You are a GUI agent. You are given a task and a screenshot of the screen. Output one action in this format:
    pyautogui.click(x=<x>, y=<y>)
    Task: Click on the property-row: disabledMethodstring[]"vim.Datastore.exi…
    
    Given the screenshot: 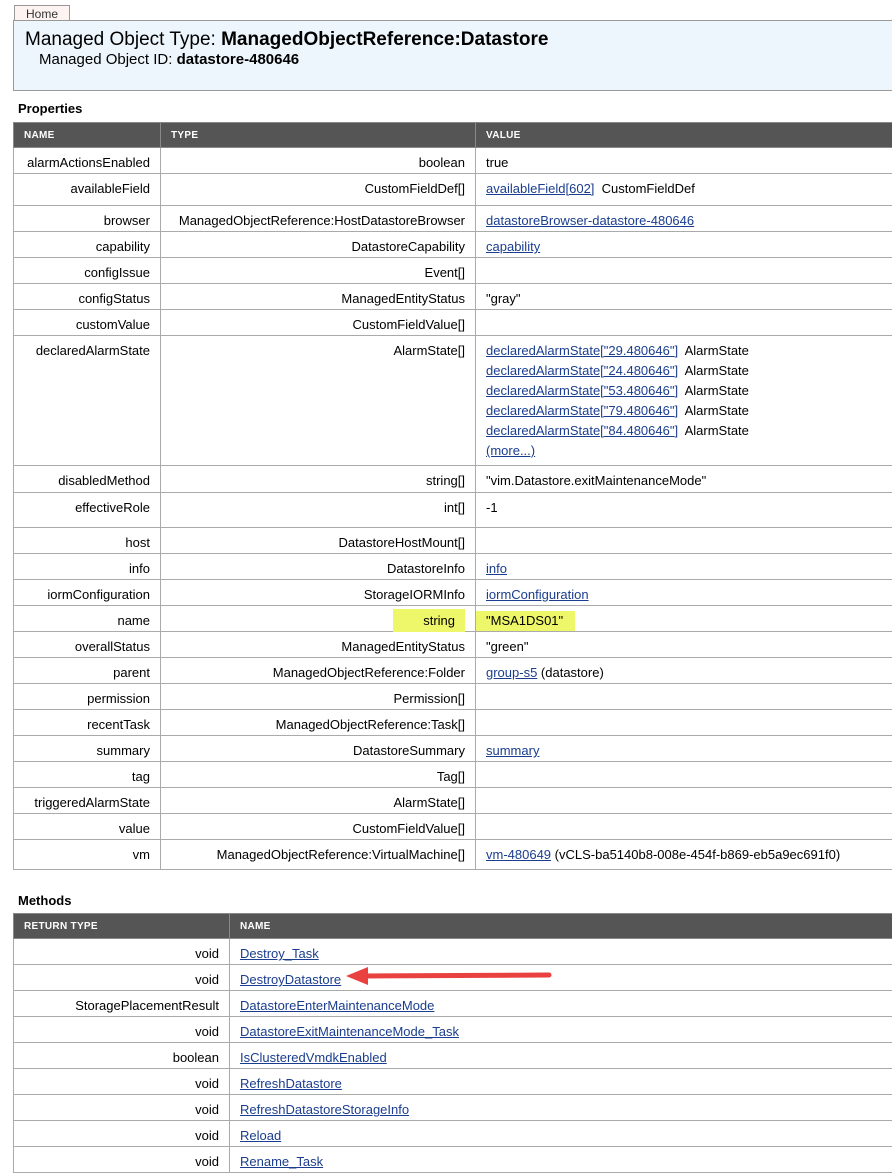 What is the action you would take?
    pyautogui.click(x=453, y=479)
    